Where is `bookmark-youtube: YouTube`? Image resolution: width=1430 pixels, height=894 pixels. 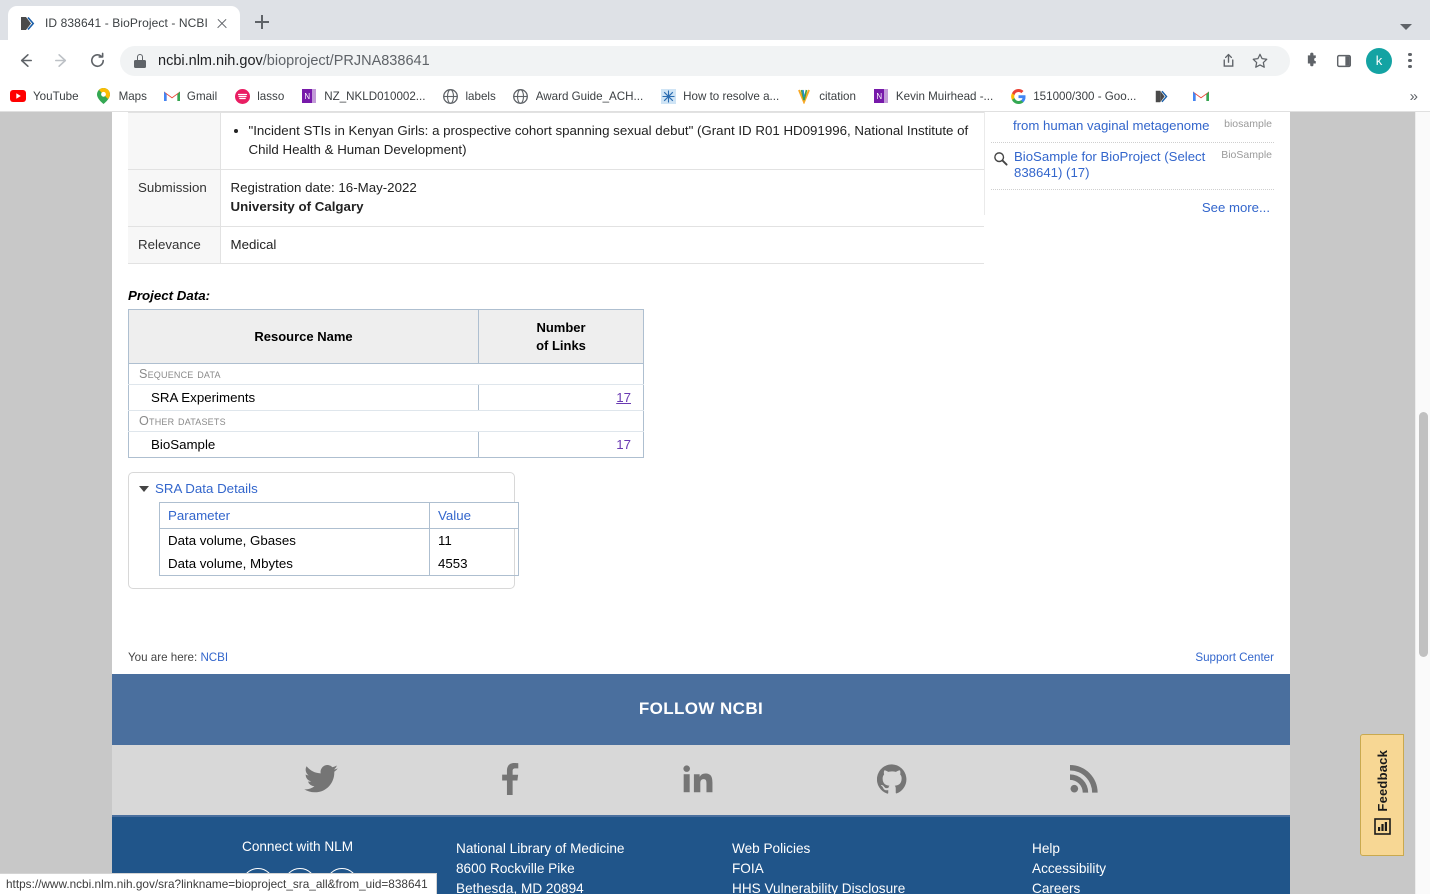 bookmark-youtube: YouTube is located at coordinates (44, 96).